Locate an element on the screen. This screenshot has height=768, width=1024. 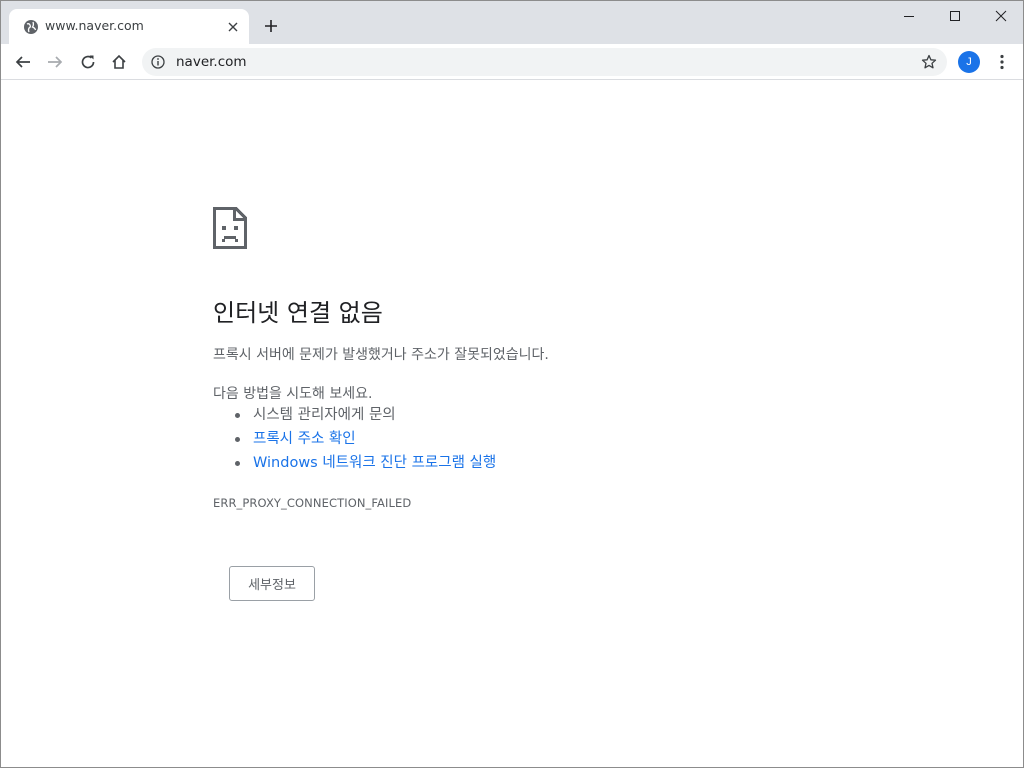
home-icon is located at coordinates (119, 62).